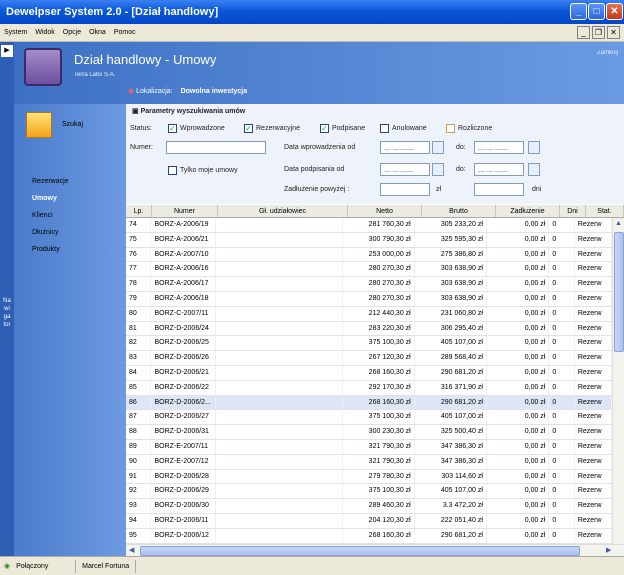  Describe the element at coordinates (607, 53) in the screenshot. I see `header-corner-link: Zamknij` at that location.